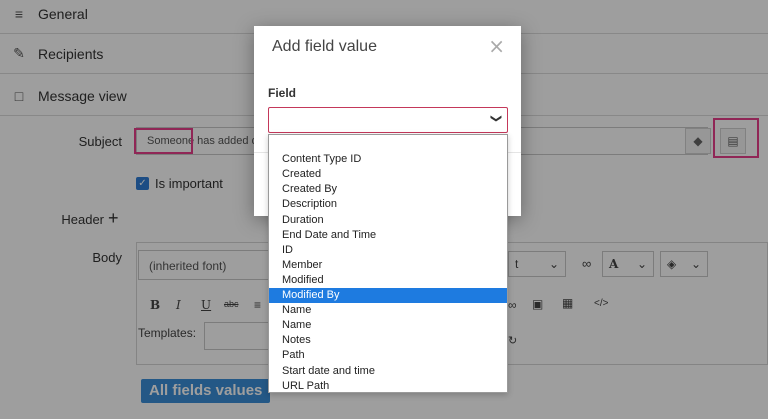 The width and height of the screenshot is (768, 419). What do you see at coordinates (388, 220) in the screenshot?
I see `field-option: Duration` at bounding box center [388, 220].